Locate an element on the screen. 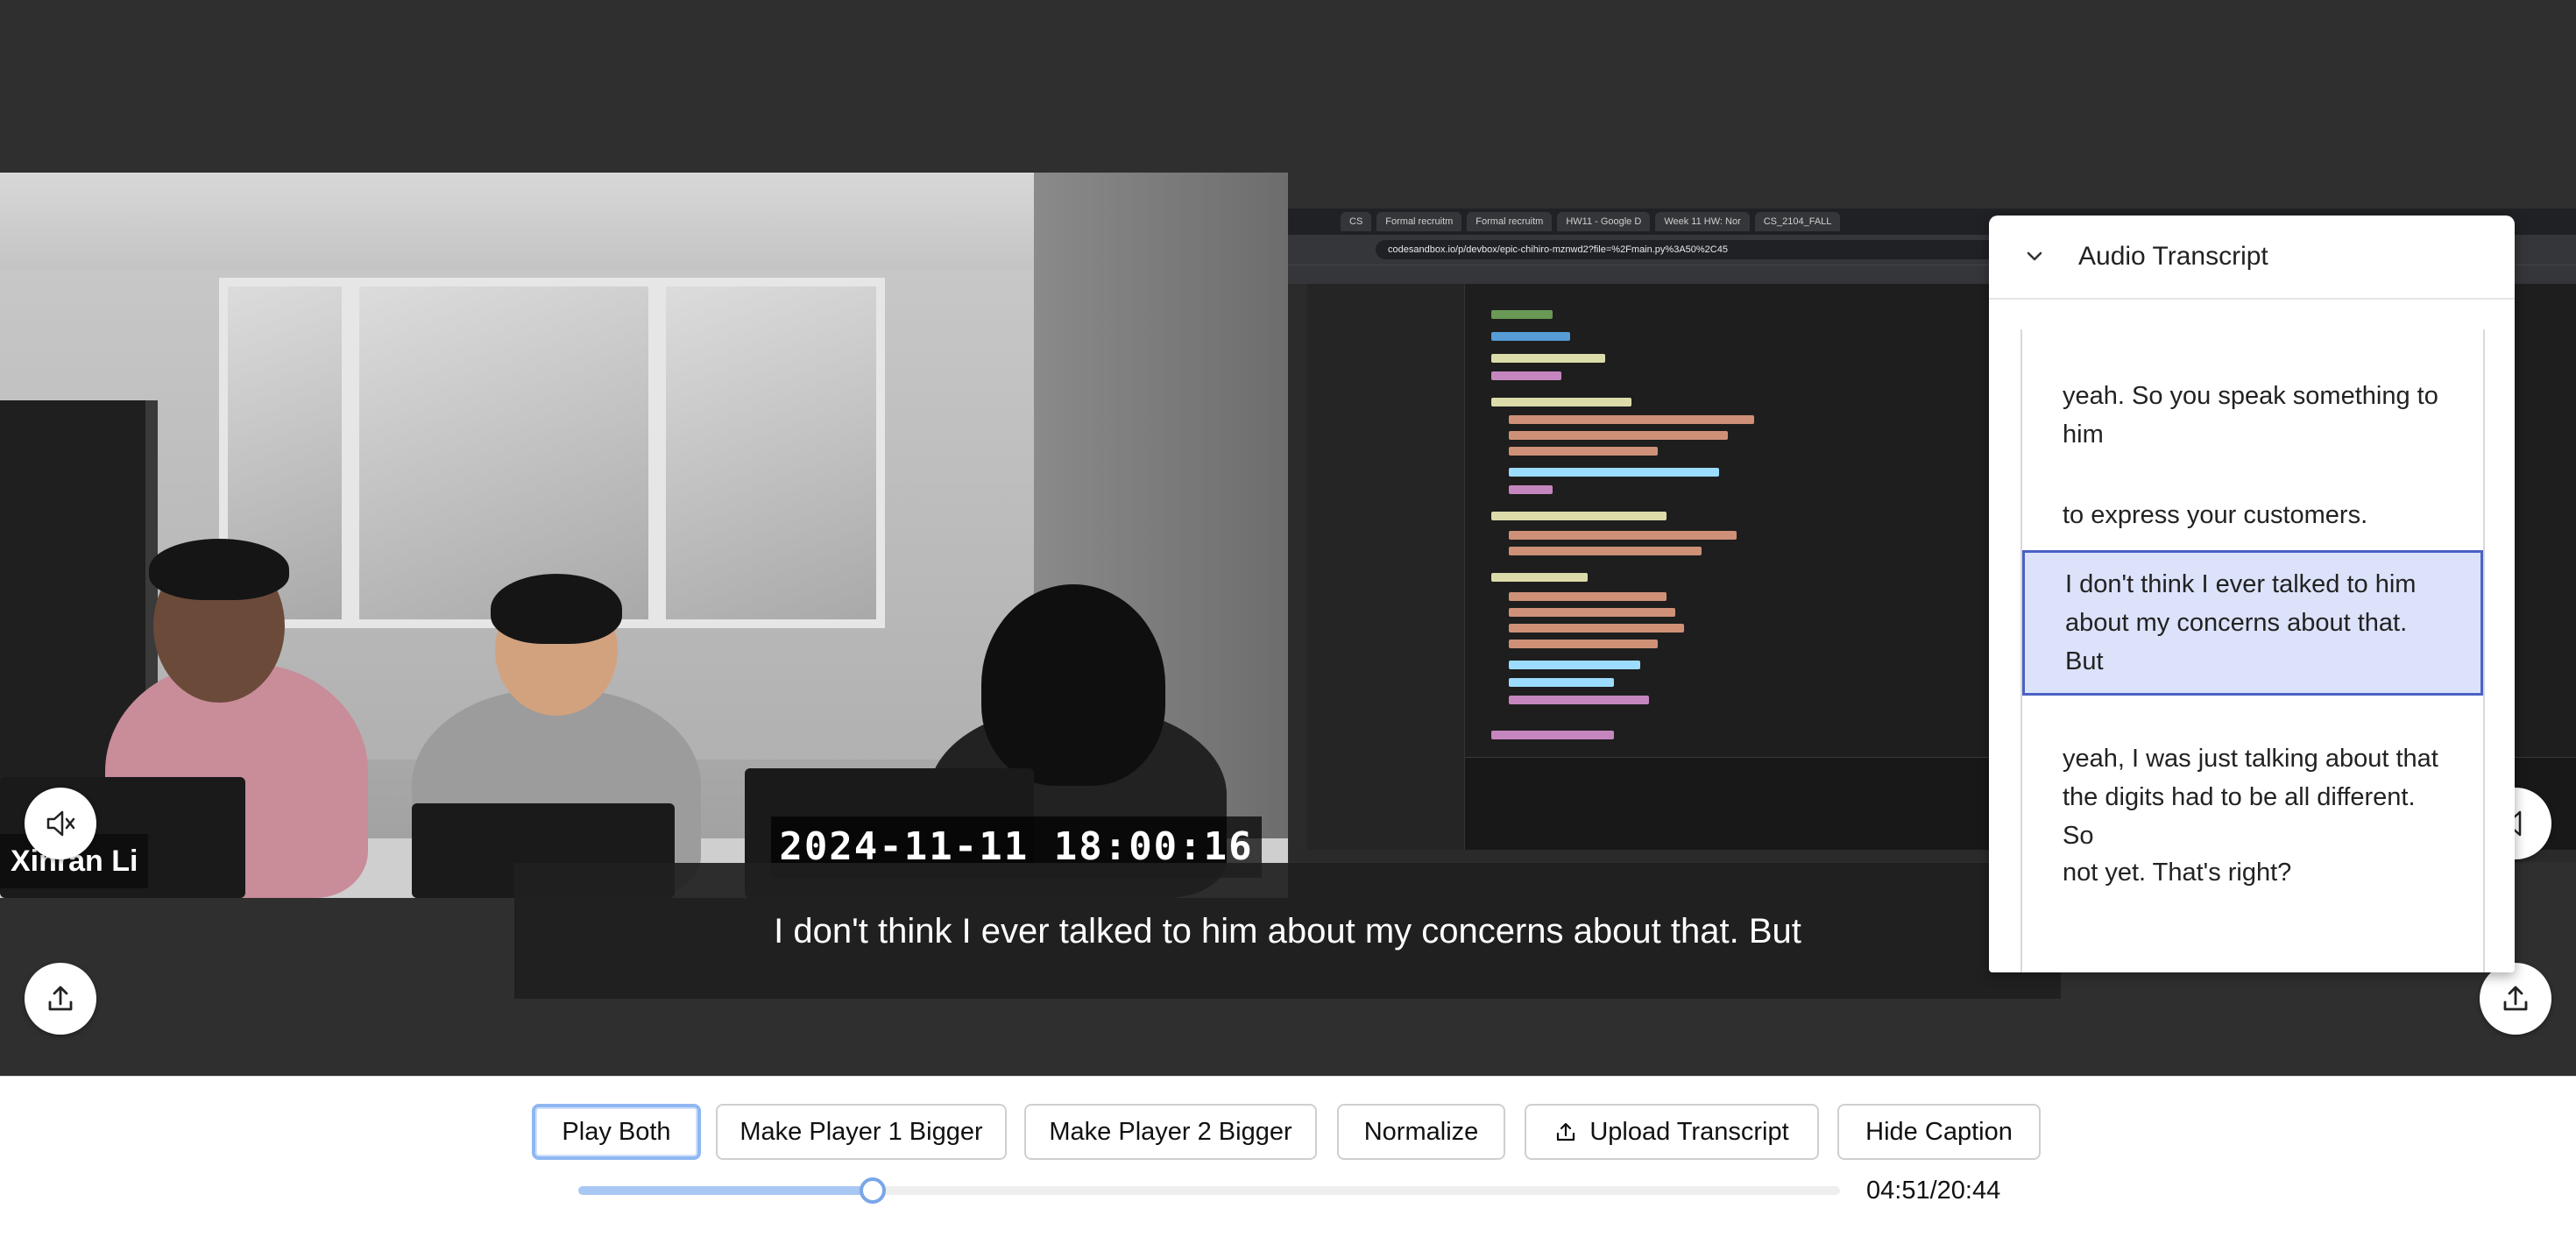 This screenshot has width=2576, height=1251. ide-file-explorer is located at coordinates (1386, 573).